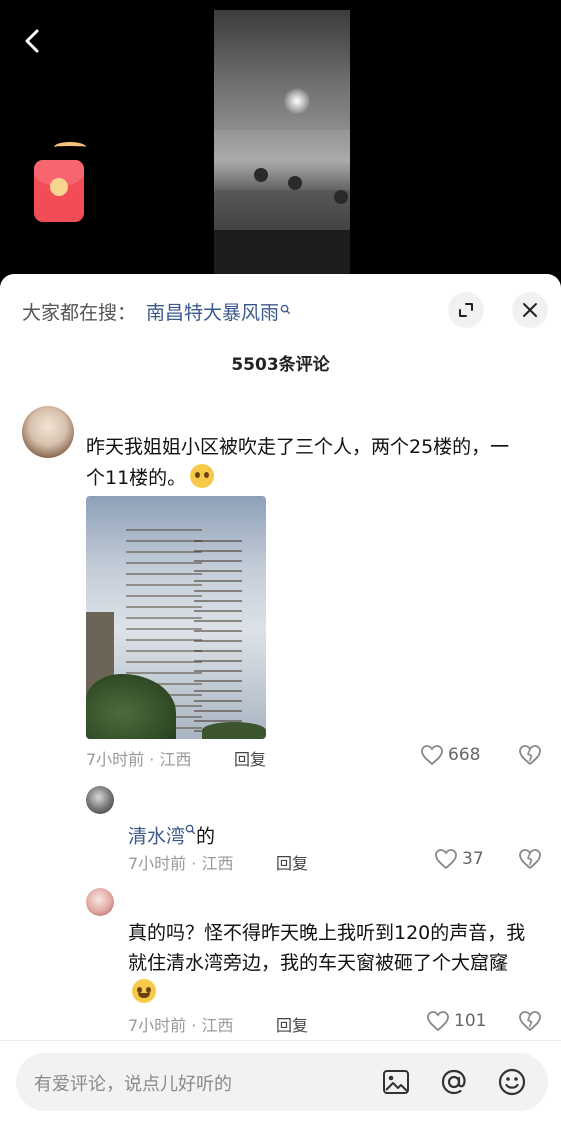  What do you see at coordinates (79, 312) in the screenshot?
I see `hot-search-prefix: 大家都在搜：` at bounding box center [79, 312].